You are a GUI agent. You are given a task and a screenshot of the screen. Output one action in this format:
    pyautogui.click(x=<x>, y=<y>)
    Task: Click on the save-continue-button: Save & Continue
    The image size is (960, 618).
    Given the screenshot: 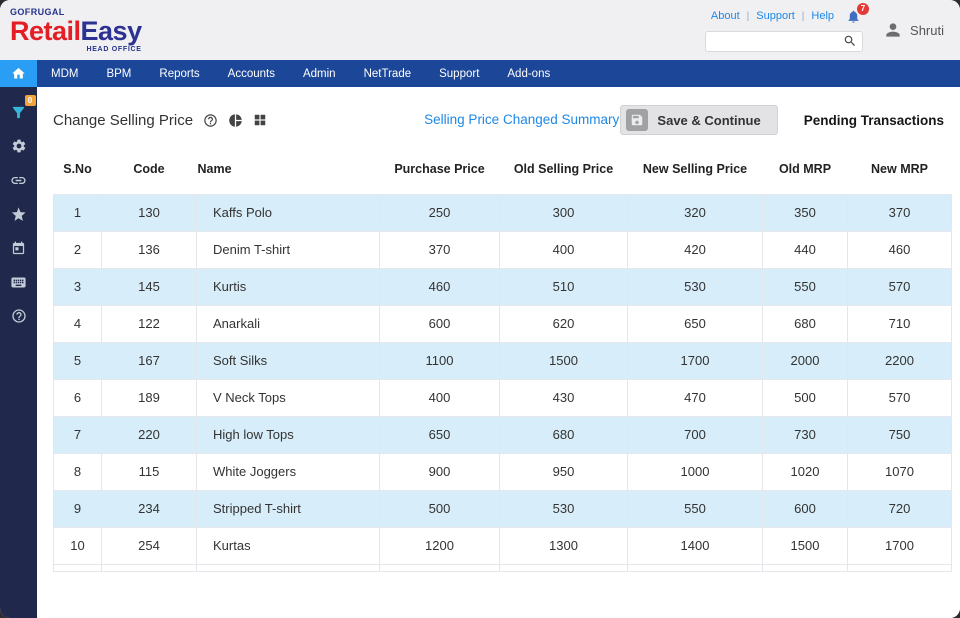 What is the action you would take?
    pyautogui.click(x=699, y=120)
    